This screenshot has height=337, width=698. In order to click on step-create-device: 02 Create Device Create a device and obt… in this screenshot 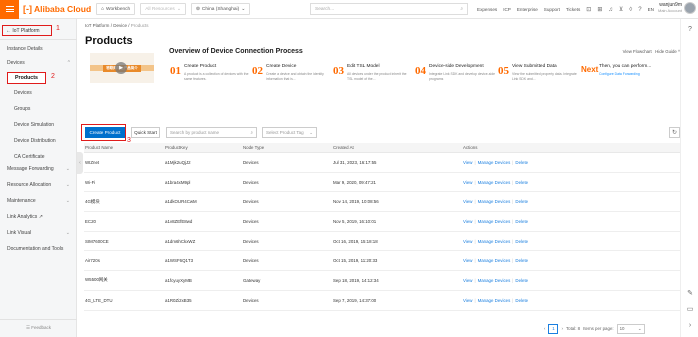, I will do `click(292, 78)`.